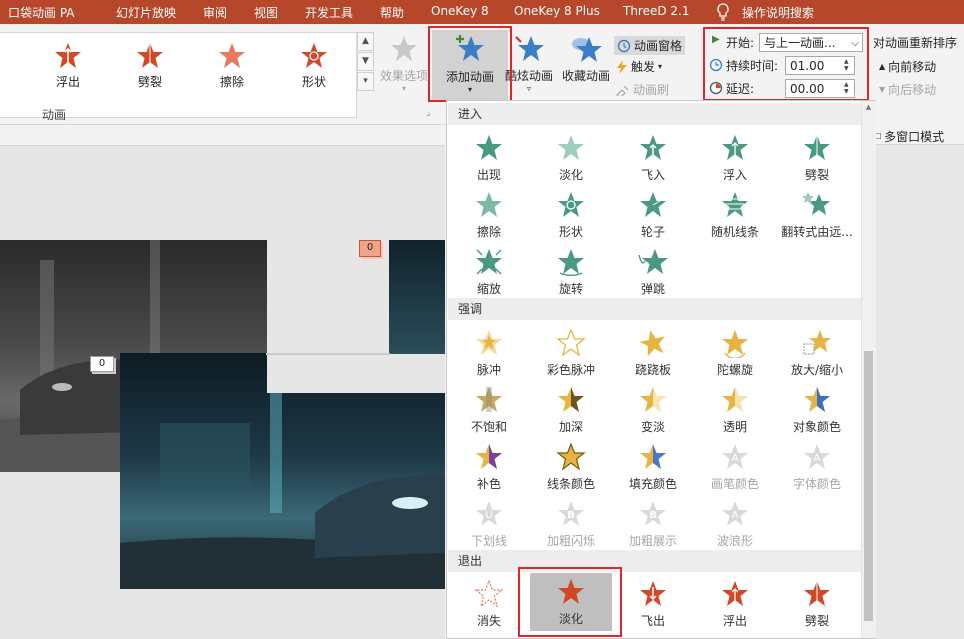 The height and width of the screenshot is (639, 964). What do you see at coordinates (735, 213) in the screenshot?
I see `entrance-random-bars: 随机线条` at bounding box center [735, 213].